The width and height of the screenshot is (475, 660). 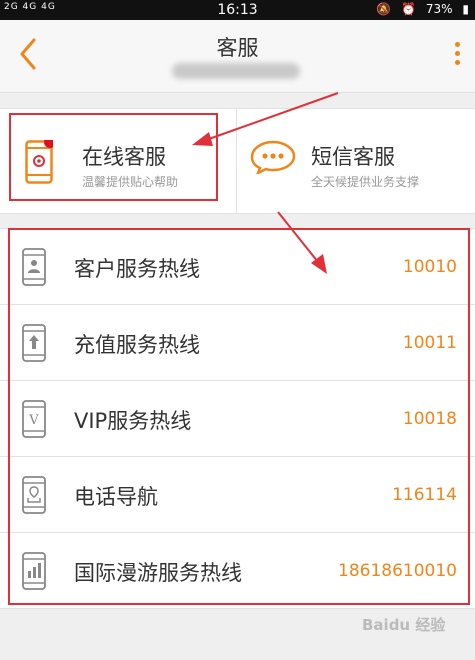 I want to click on more-vertical-icon, so click(x=457, y=53).